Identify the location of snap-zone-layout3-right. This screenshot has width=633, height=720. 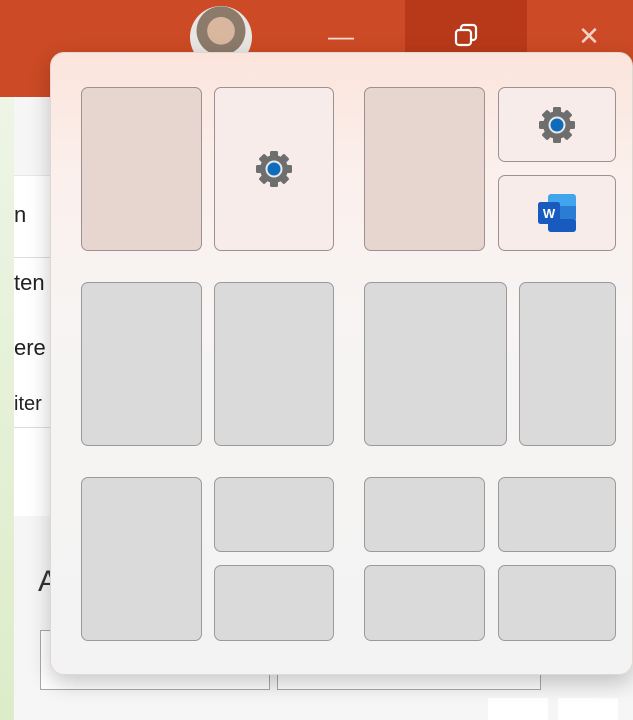
(274, 364).